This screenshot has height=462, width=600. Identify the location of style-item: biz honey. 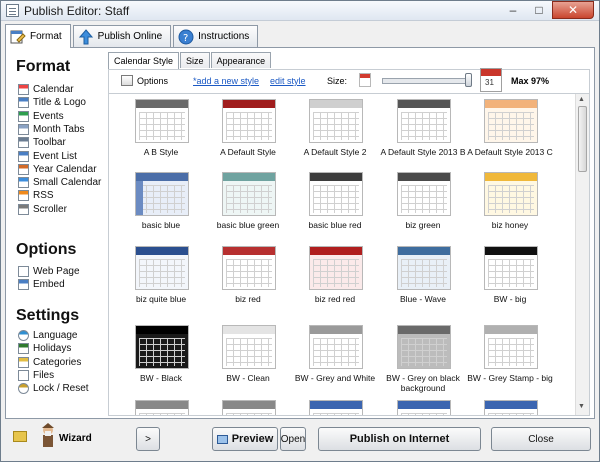
(510, 208).